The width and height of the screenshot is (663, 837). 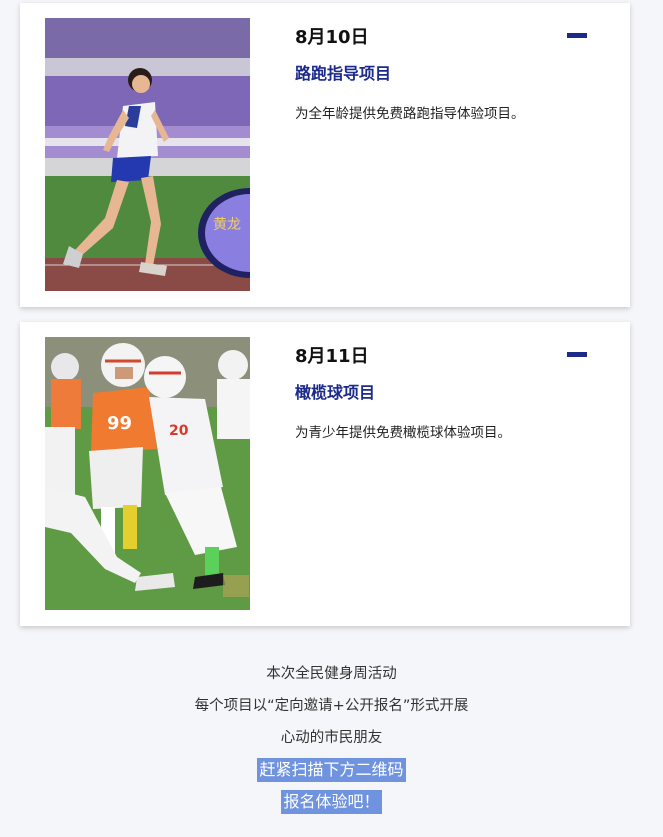 I want to click on event-title: 橄榄球项目, so click(x=335, y=392).